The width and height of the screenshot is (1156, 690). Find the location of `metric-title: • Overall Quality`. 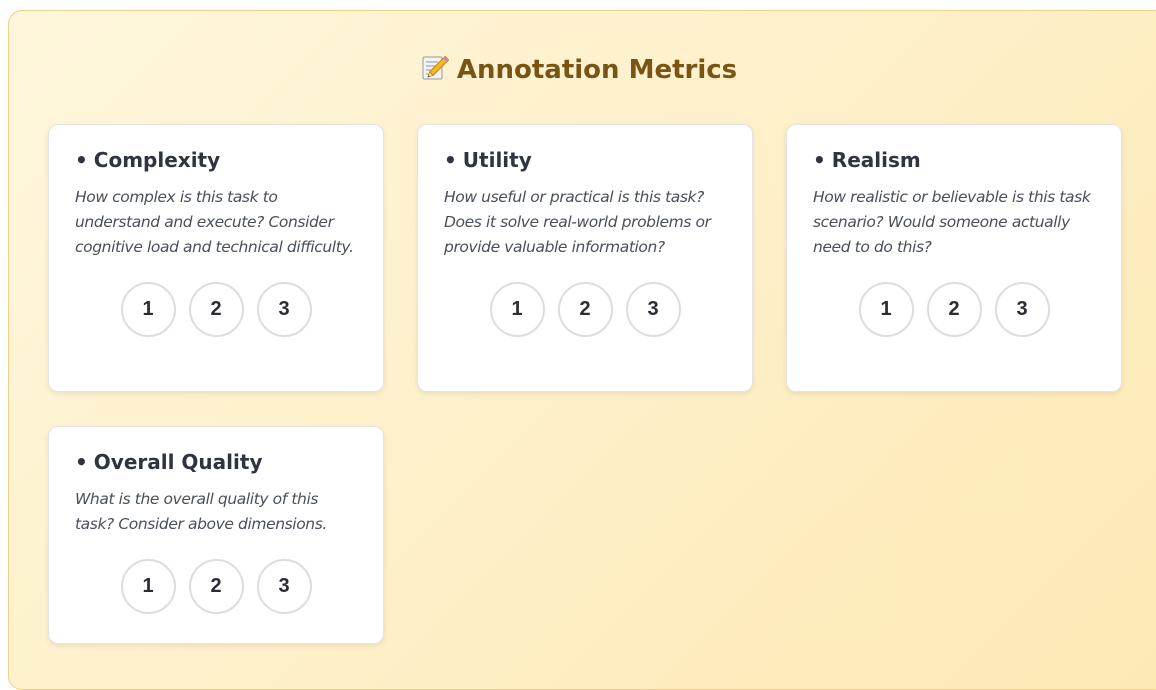

metric-title: • Overall Quality is located at coordinates (216, 462).